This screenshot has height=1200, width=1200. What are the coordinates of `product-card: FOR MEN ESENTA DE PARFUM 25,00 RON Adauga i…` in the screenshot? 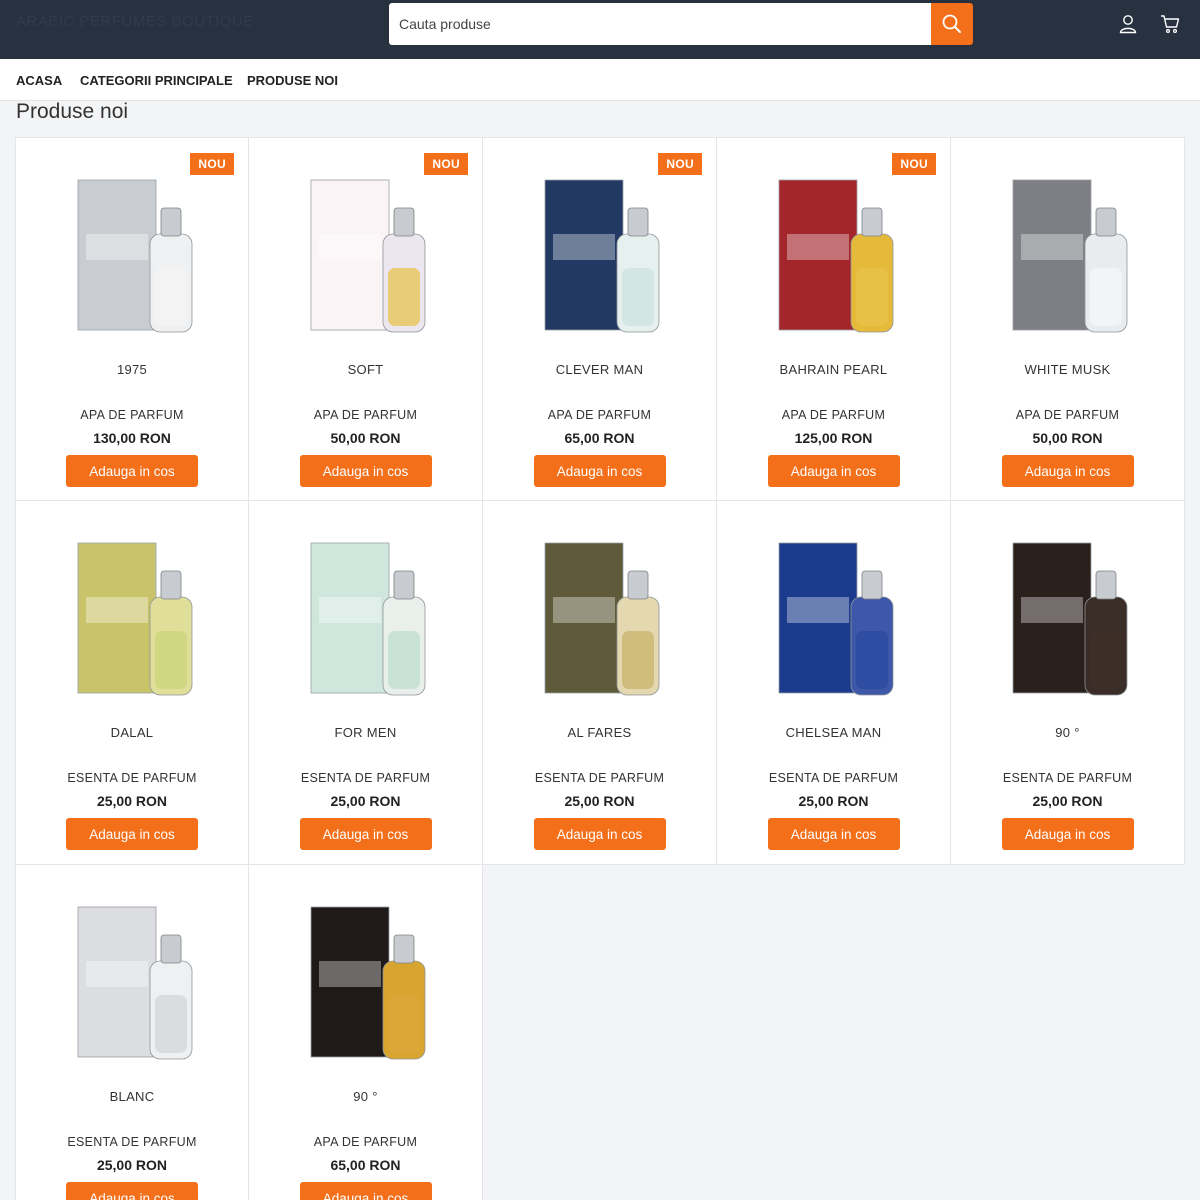 It's located at (366, 683).